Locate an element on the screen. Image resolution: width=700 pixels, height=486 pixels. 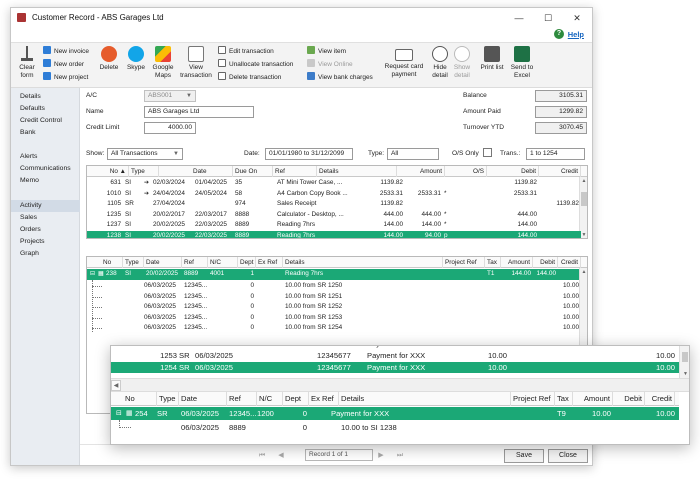
minimize-icon: — is located at coordinates (519, 18).